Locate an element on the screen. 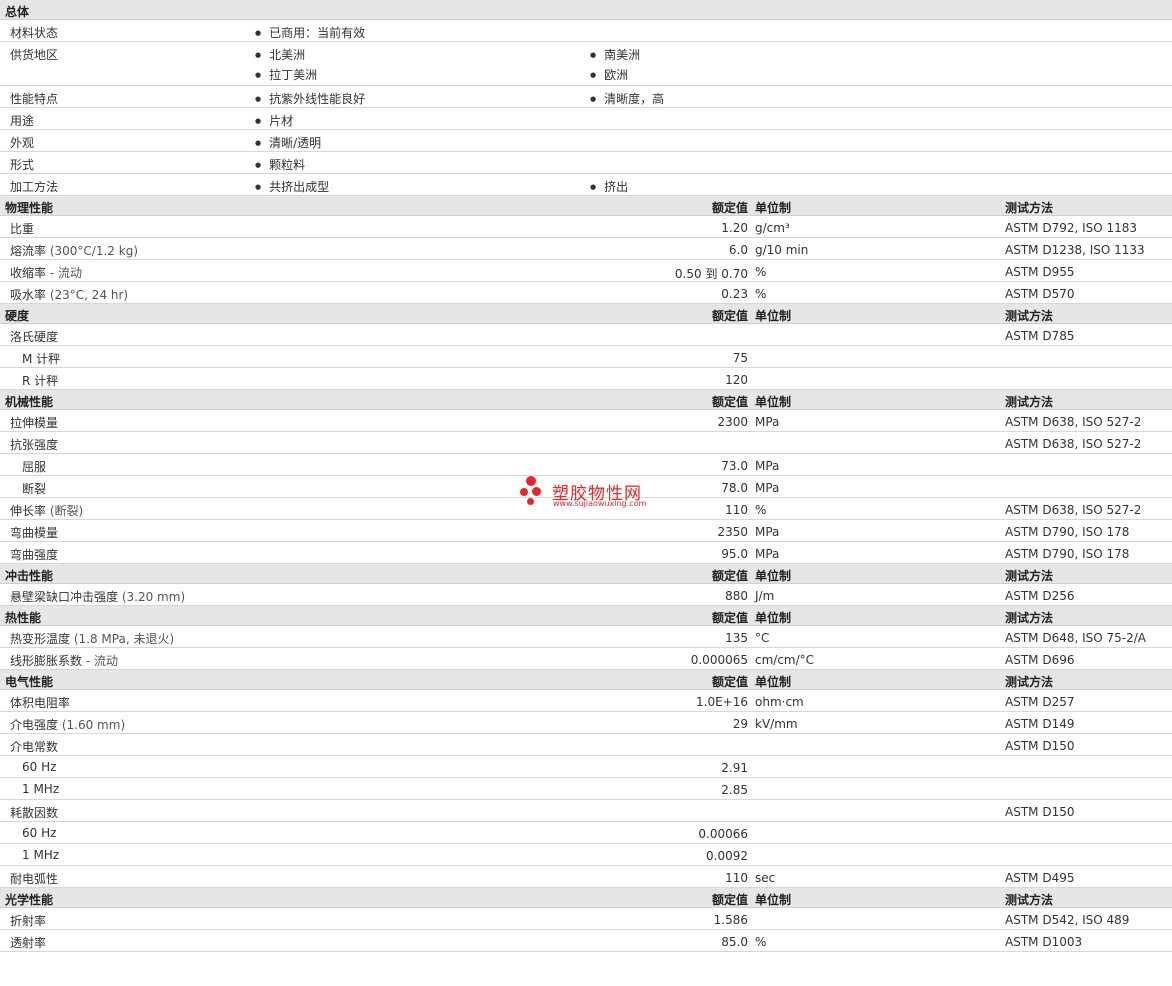 The height and width of the screenshot is (986, 1172). bullet-item: 拉丁美洲 is located at coordinates (286, 74).